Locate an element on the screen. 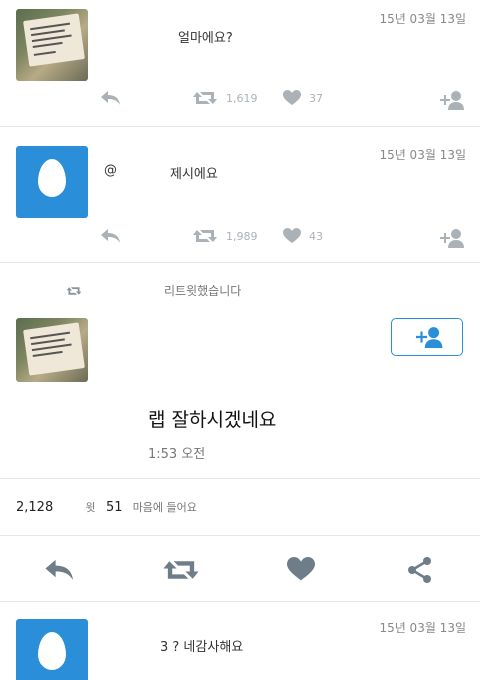  retweet-notice: 리트윗했습니다 is located at coordinates (153, 290).